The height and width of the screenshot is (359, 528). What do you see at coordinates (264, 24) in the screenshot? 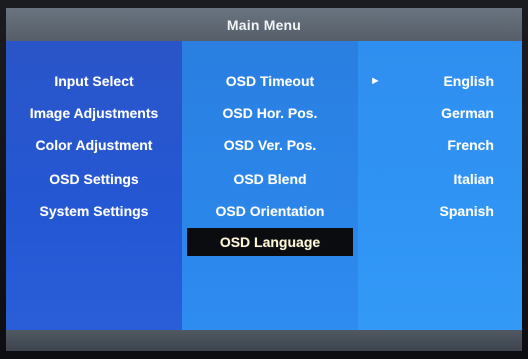
I see `menu-title: Main Menu` at bounding box center [264, 24].